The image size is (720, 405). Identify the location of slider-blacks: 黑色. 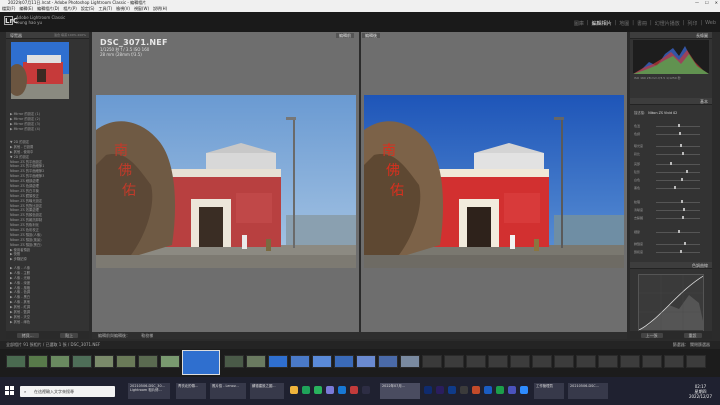
(671, 188).